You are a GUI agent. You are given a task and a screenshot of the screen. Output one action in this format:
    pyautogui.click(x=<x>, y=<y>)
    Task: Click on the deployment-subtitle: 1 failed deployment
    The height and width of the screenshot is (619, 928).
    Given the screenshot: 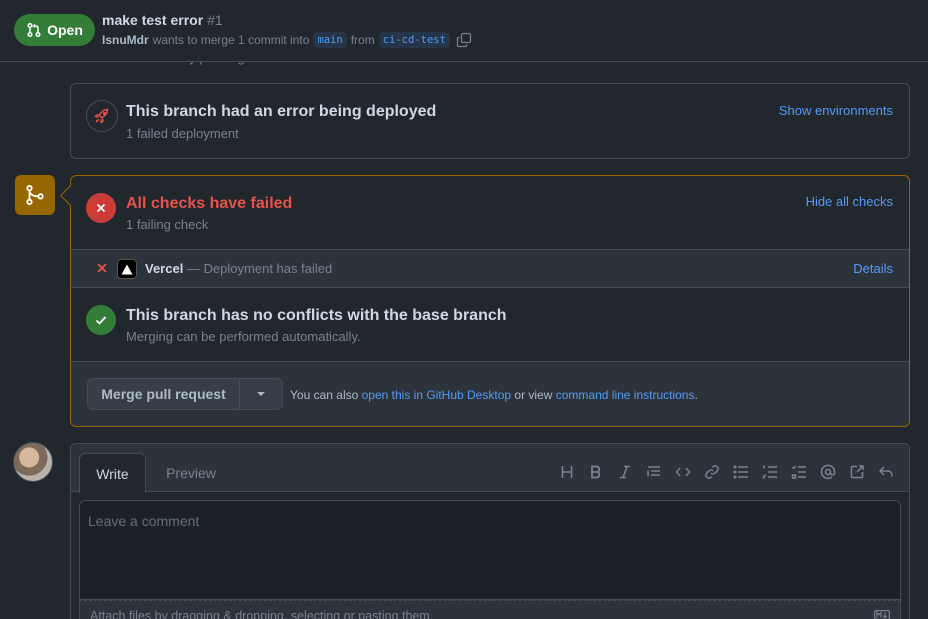 What is the action you would take?
    pyautogui.click(x=182, y=133)
    